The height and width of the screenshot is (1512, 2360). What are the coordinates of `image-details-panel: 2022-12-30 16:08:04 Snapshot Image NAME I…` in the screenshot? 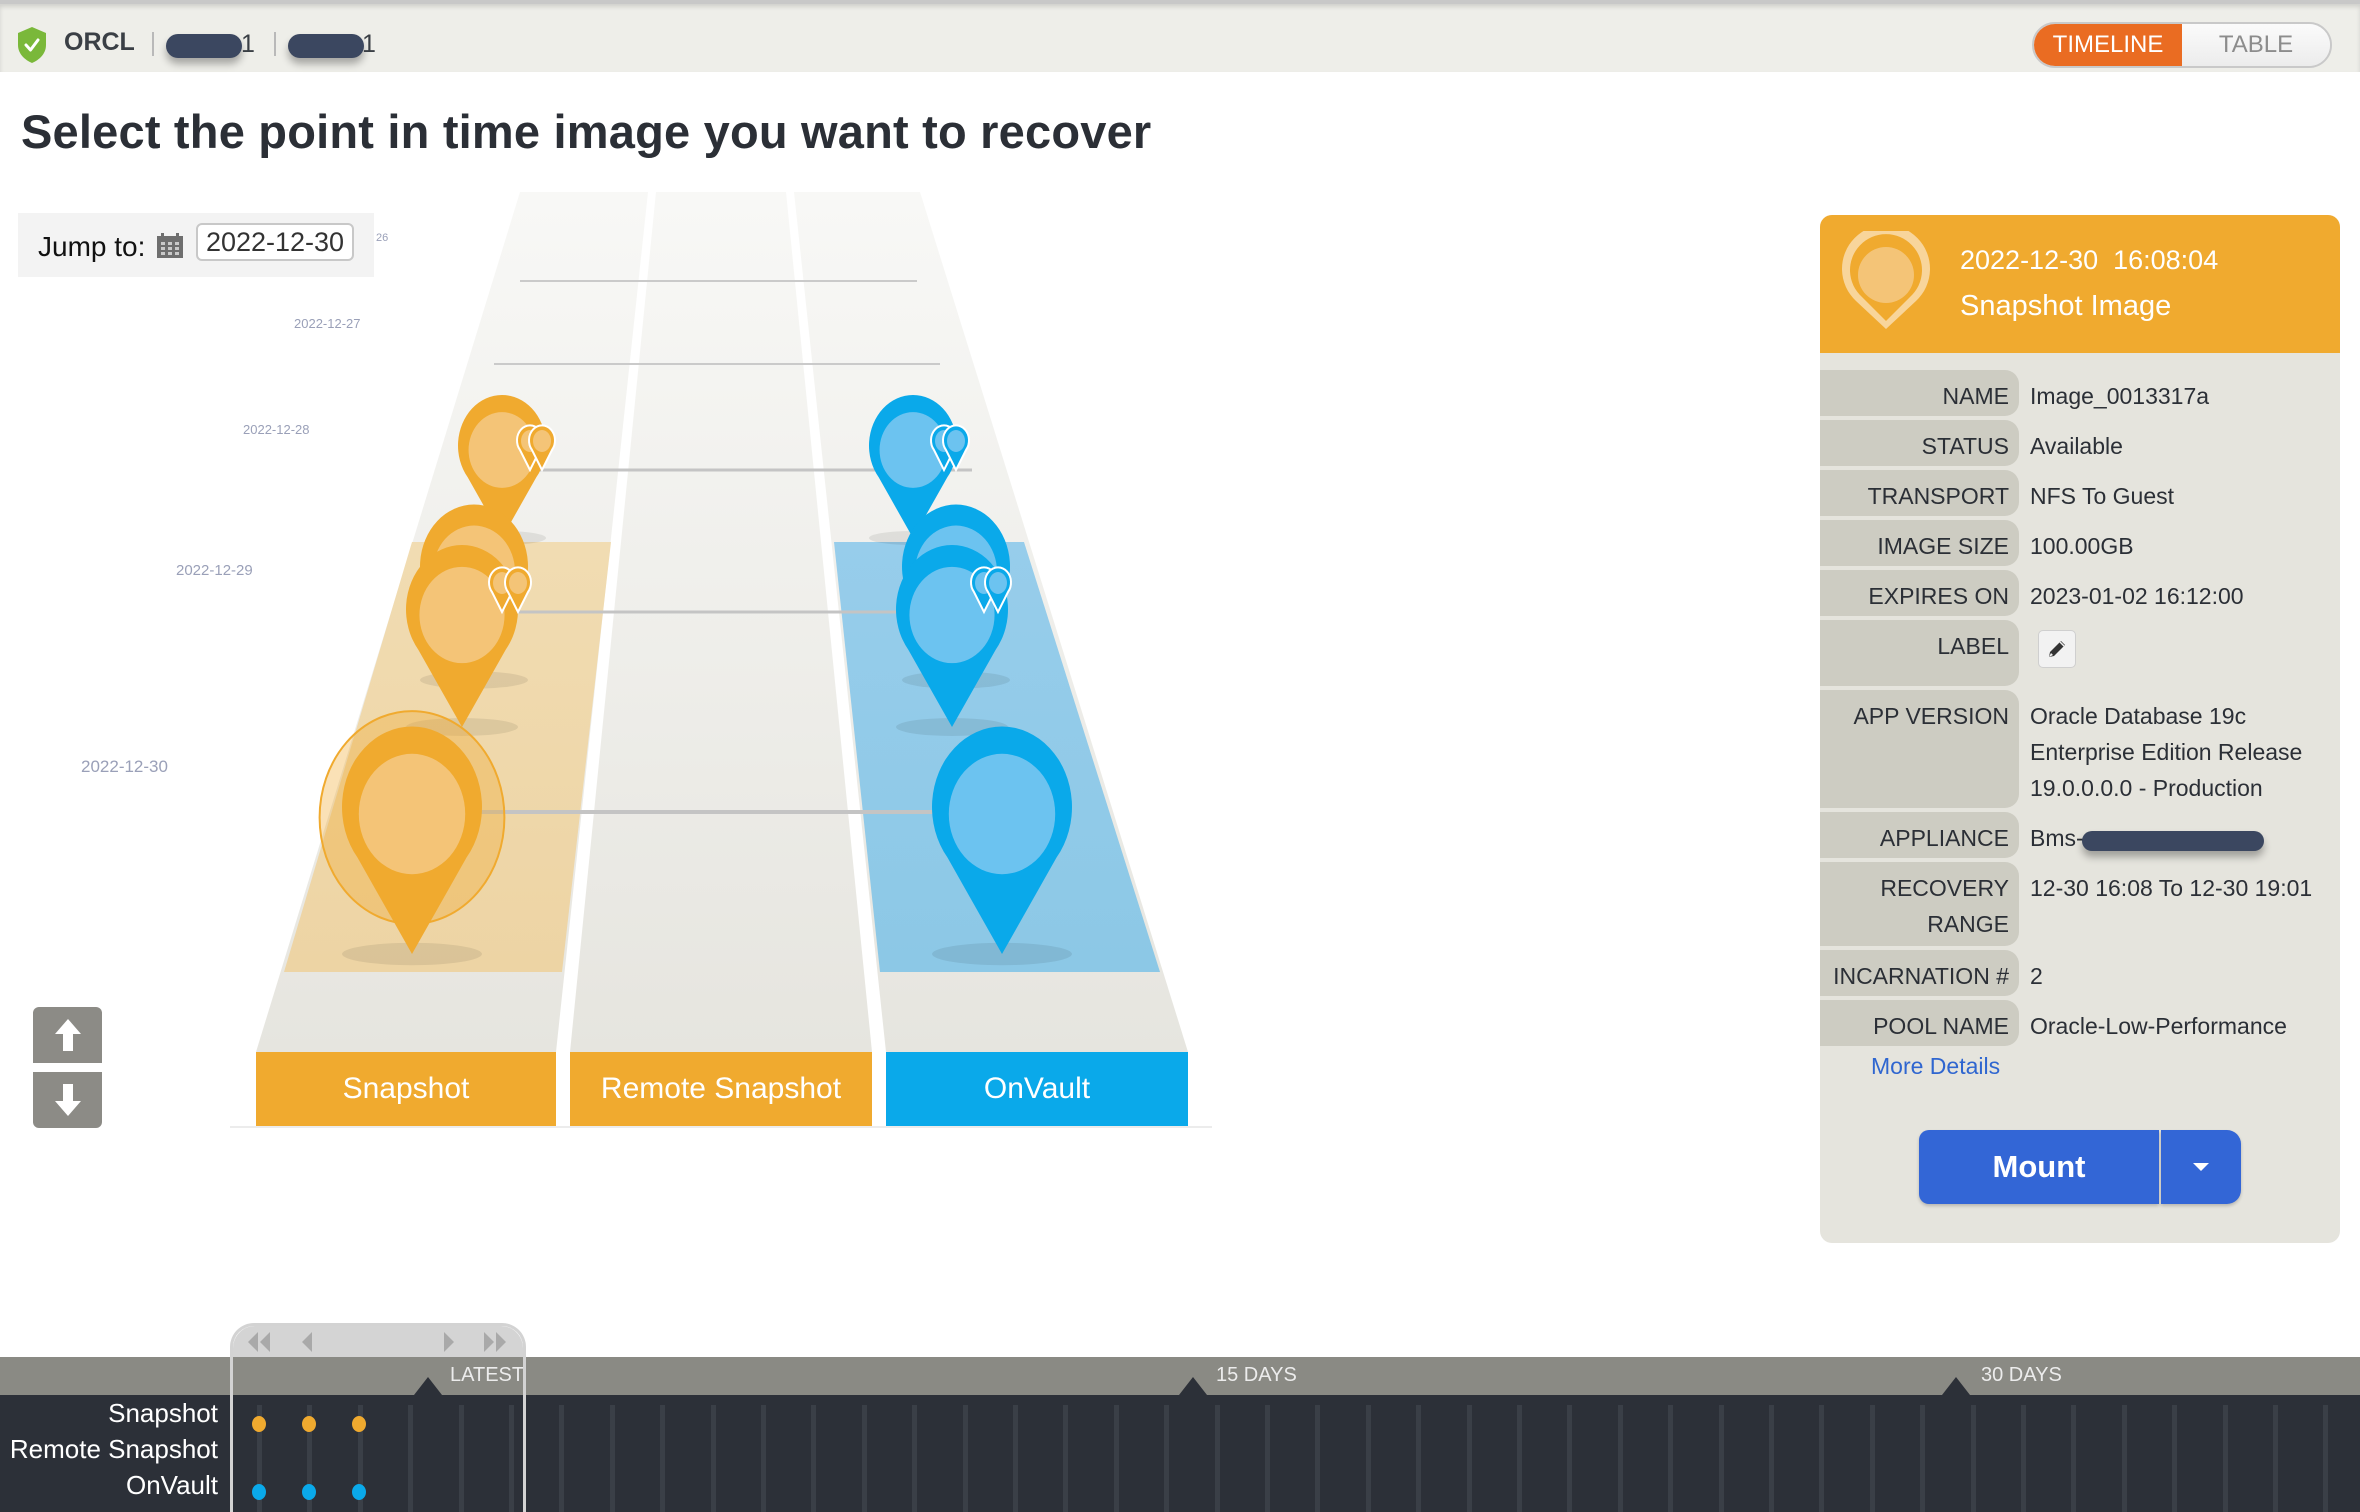 It's located at (2080, 729).